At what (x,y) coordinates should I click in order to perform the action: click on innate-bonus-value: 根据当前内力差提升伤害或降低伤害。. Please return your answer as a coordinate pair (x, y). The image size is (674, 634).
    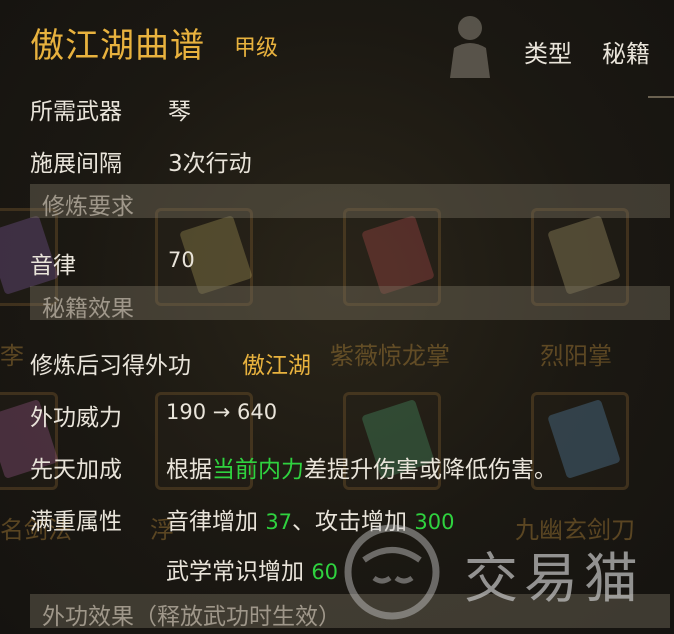
    Looking at the image, I should click on (361, 467).